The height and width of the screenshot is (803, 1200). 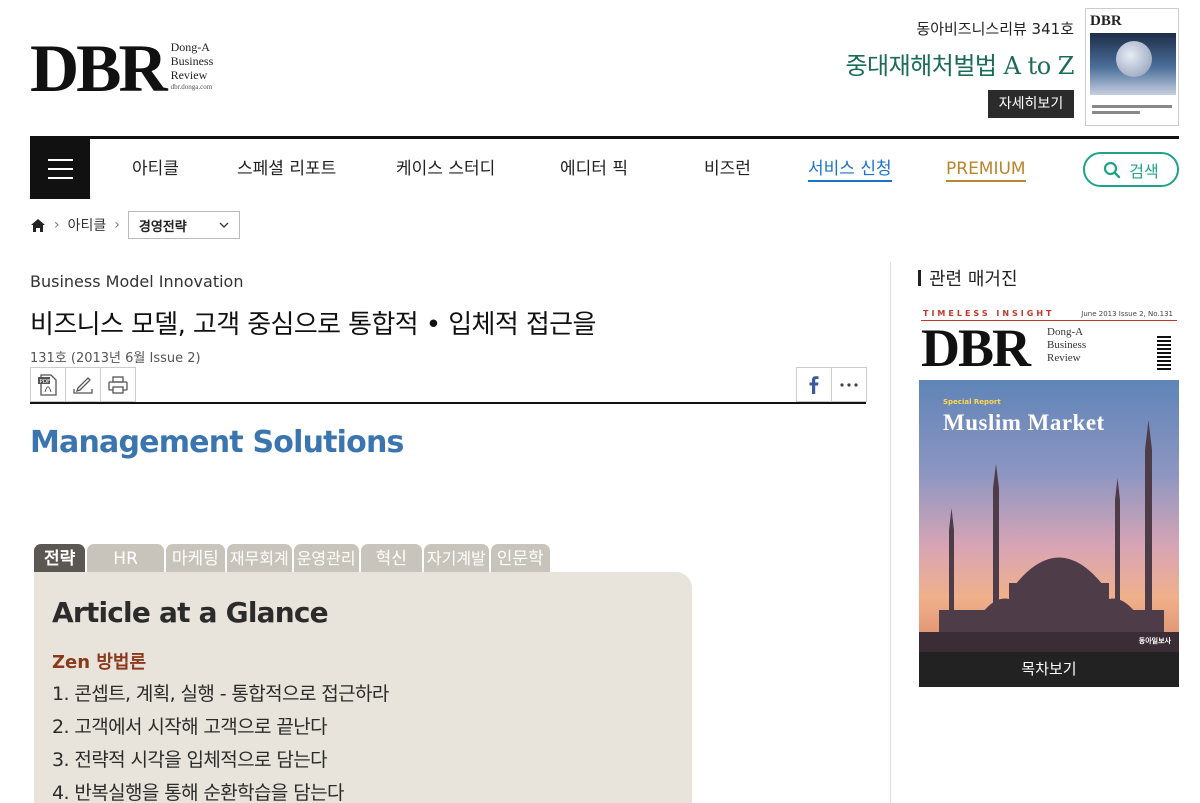 What do you see at coordinates (137, 281) in the screenshot?
I see `article-category: Business Model Innovation` at bounding box center [137, 281].